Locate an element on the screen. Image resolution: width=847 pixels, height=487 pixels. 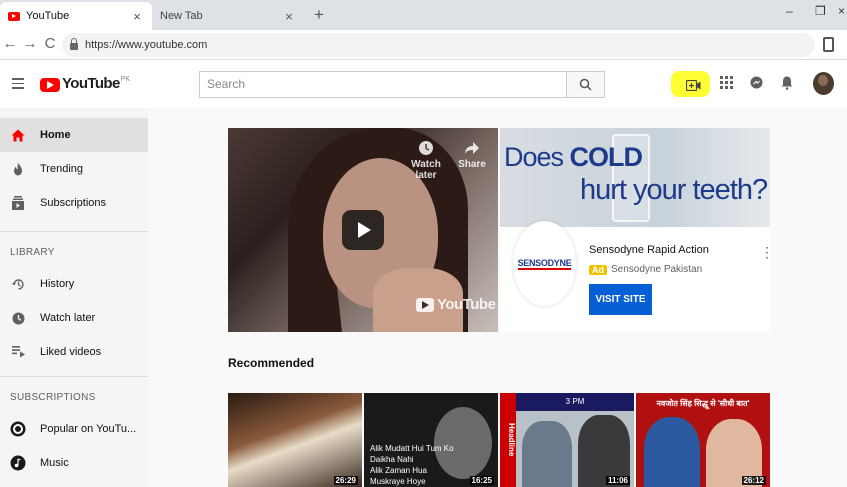
video-duration: 11:06 is located at coordinates (617, 480).